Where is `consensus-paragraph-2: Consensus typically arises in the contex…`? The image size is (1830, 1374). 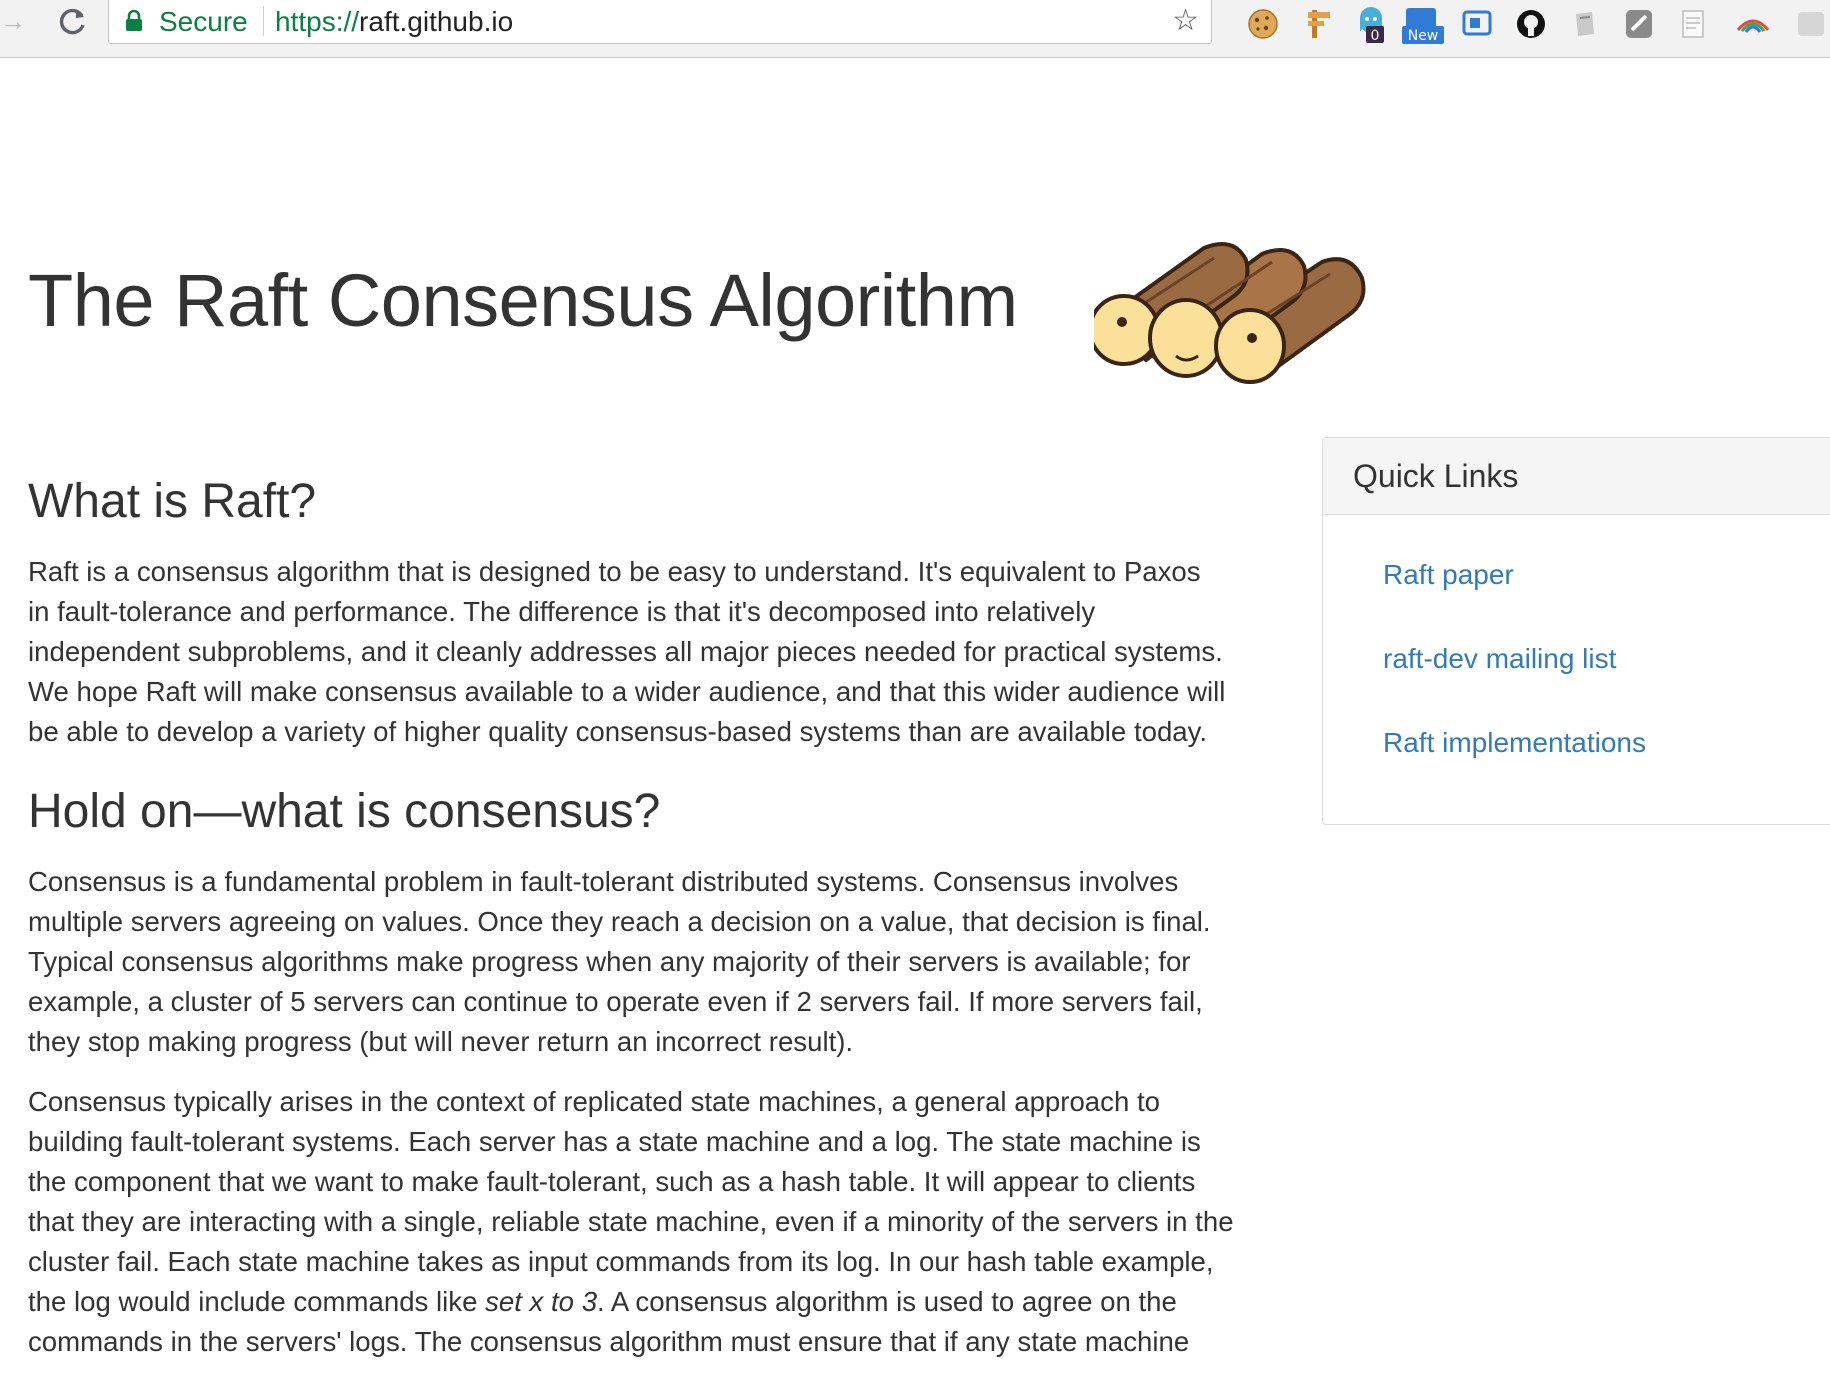
consensus-paragraph-2: Consensus typically arises in the contex… is located at coordinates (648, 1222).